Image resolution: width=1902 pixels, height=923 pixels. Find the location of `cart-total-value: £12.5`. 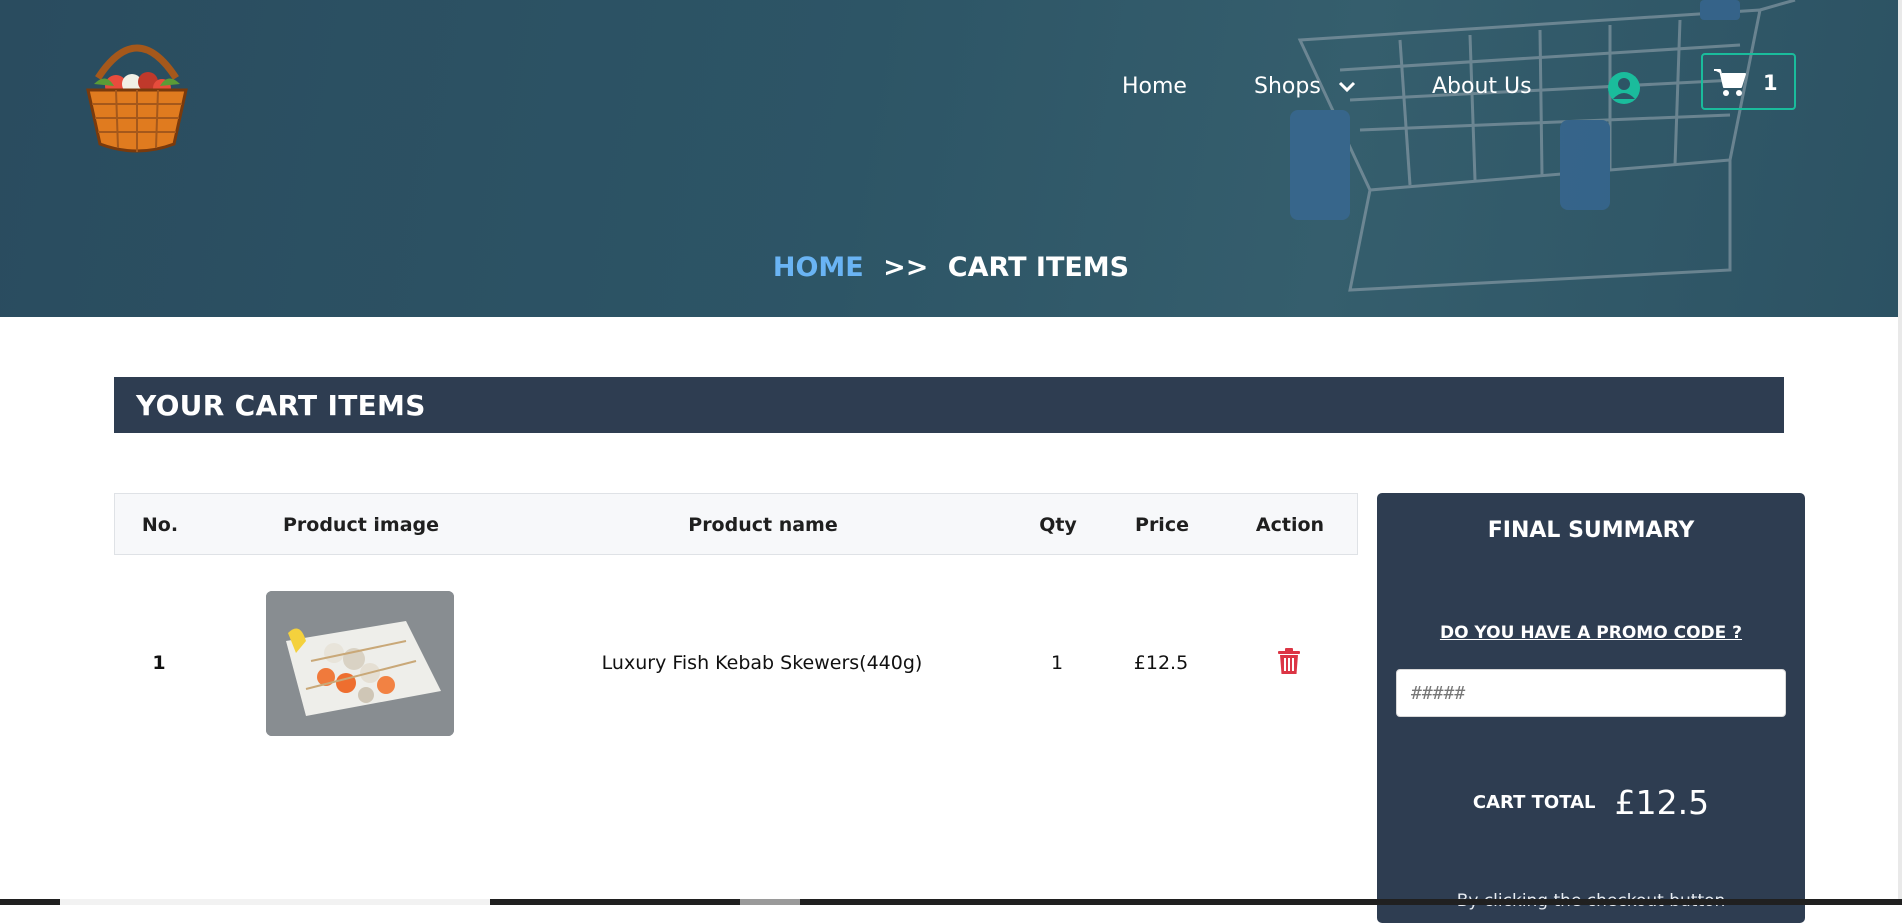

cart-total-value: £12.5 is located at coordinates (1662, 802).